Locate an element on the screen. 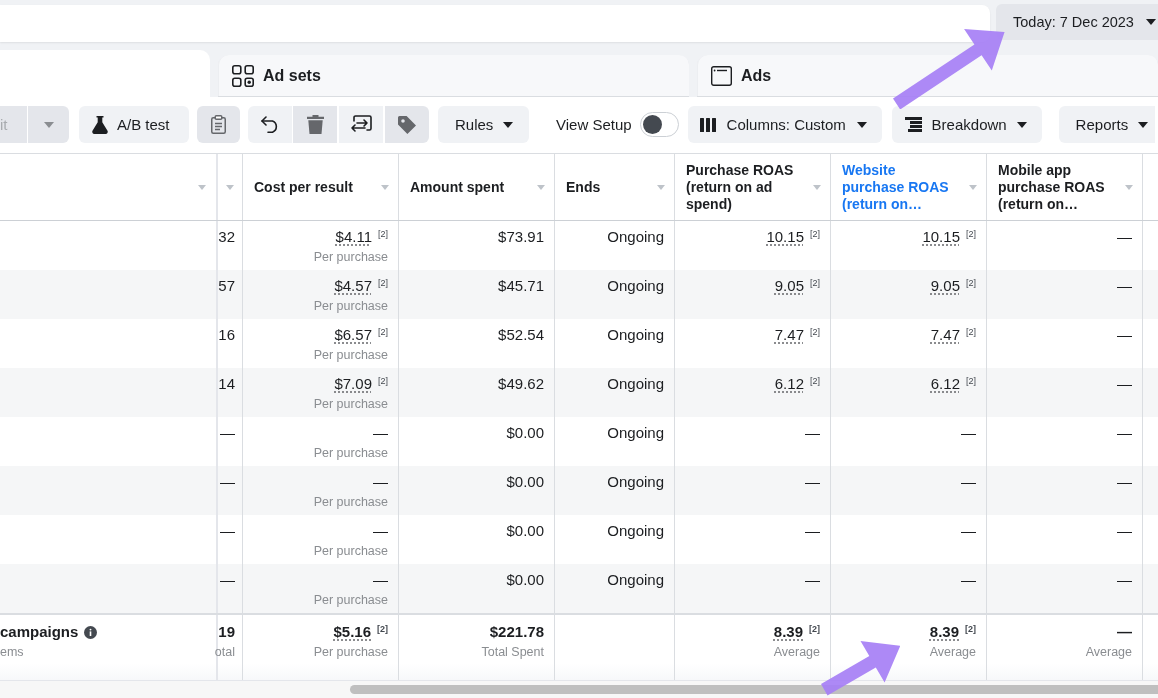 This screenshot has height=698, width=1158. columns-button: Columns: Custom is located at coordinates (784, 124).